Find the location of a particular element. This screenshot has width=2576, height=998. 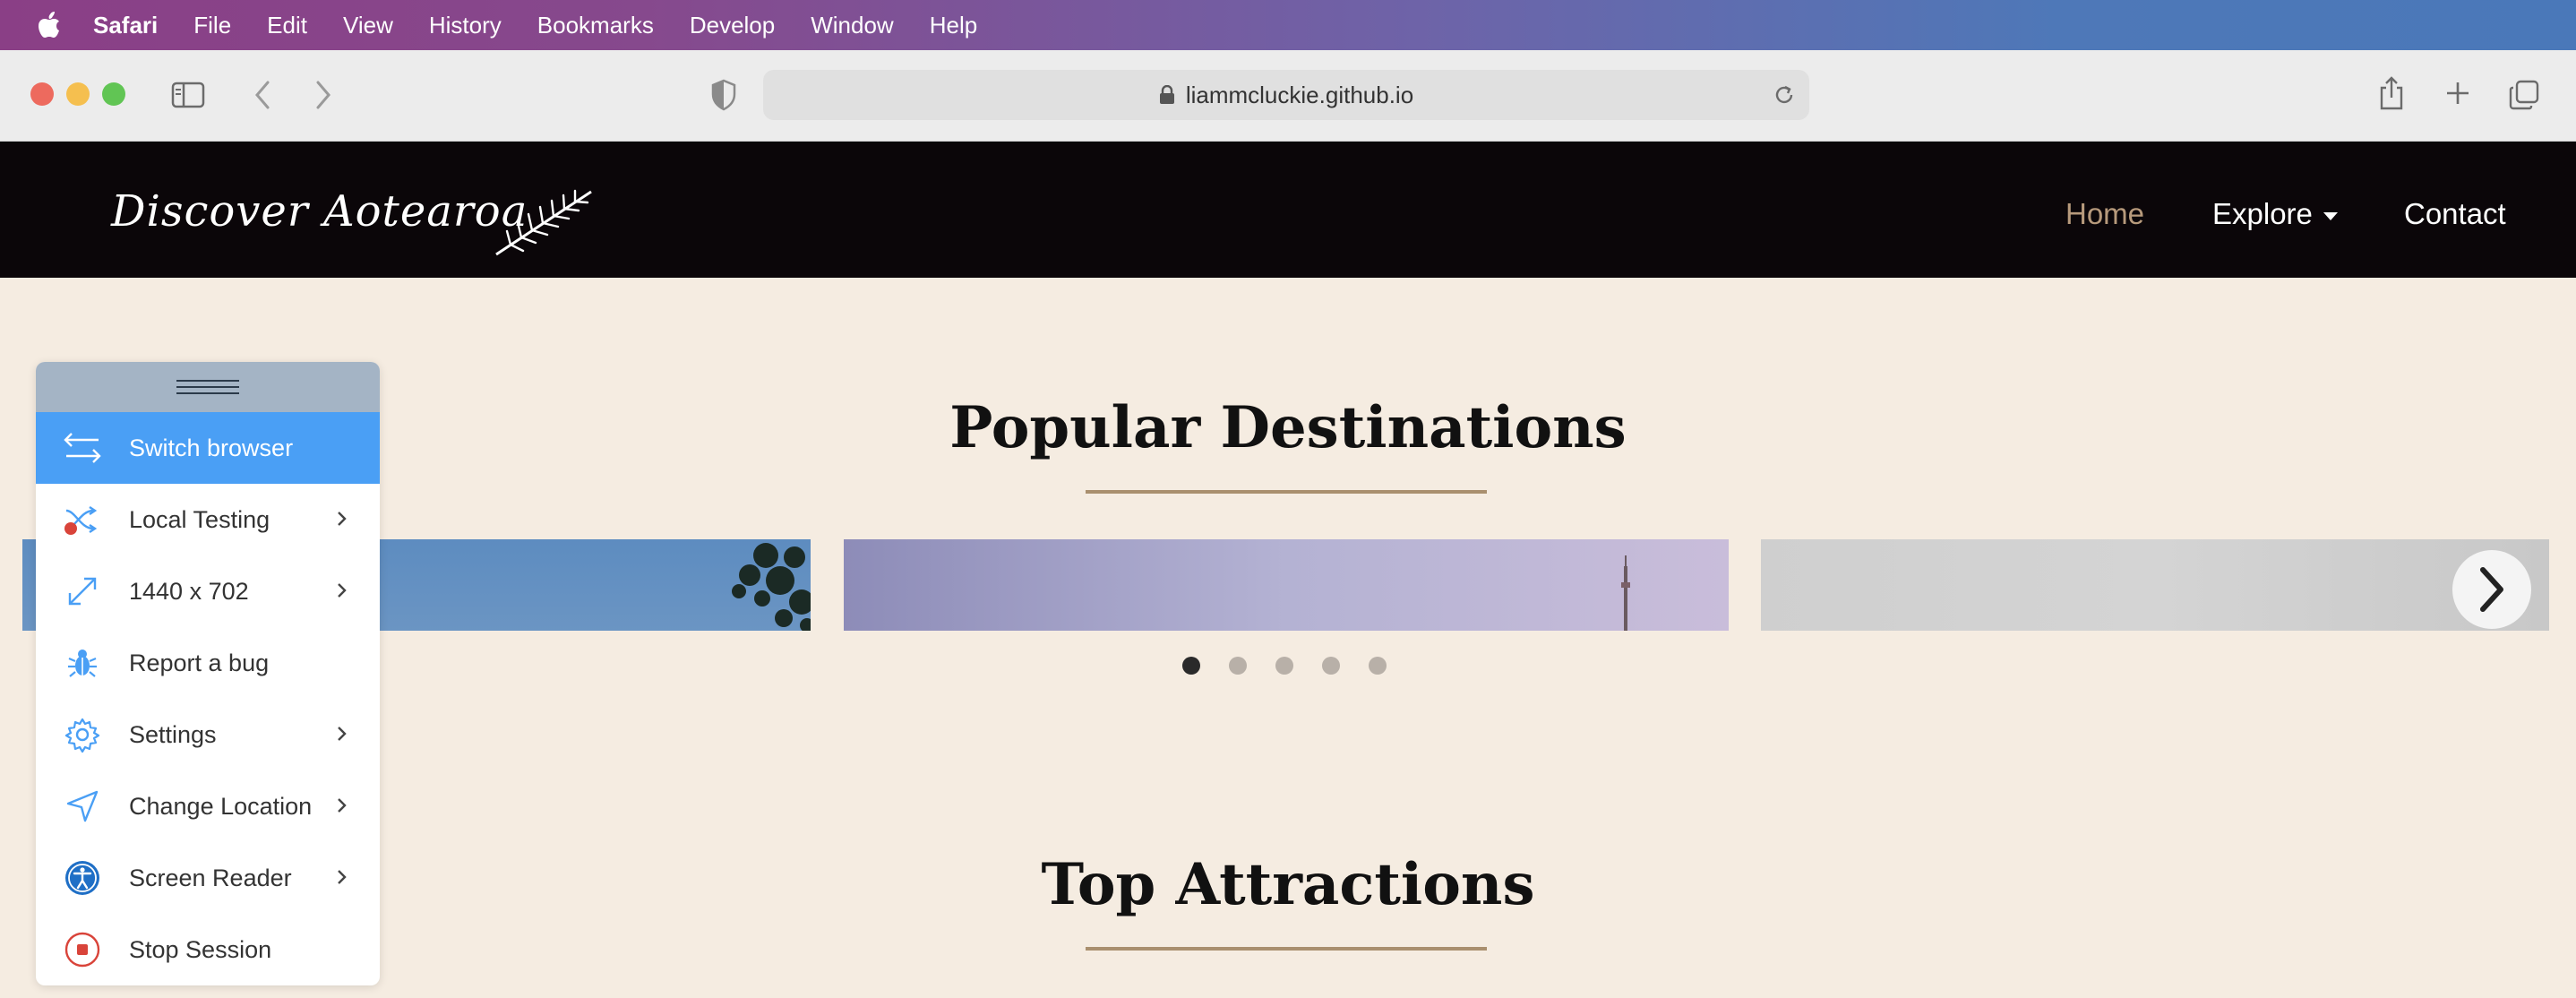

change-location-label: Change Location is located at coordinates (221, 806).